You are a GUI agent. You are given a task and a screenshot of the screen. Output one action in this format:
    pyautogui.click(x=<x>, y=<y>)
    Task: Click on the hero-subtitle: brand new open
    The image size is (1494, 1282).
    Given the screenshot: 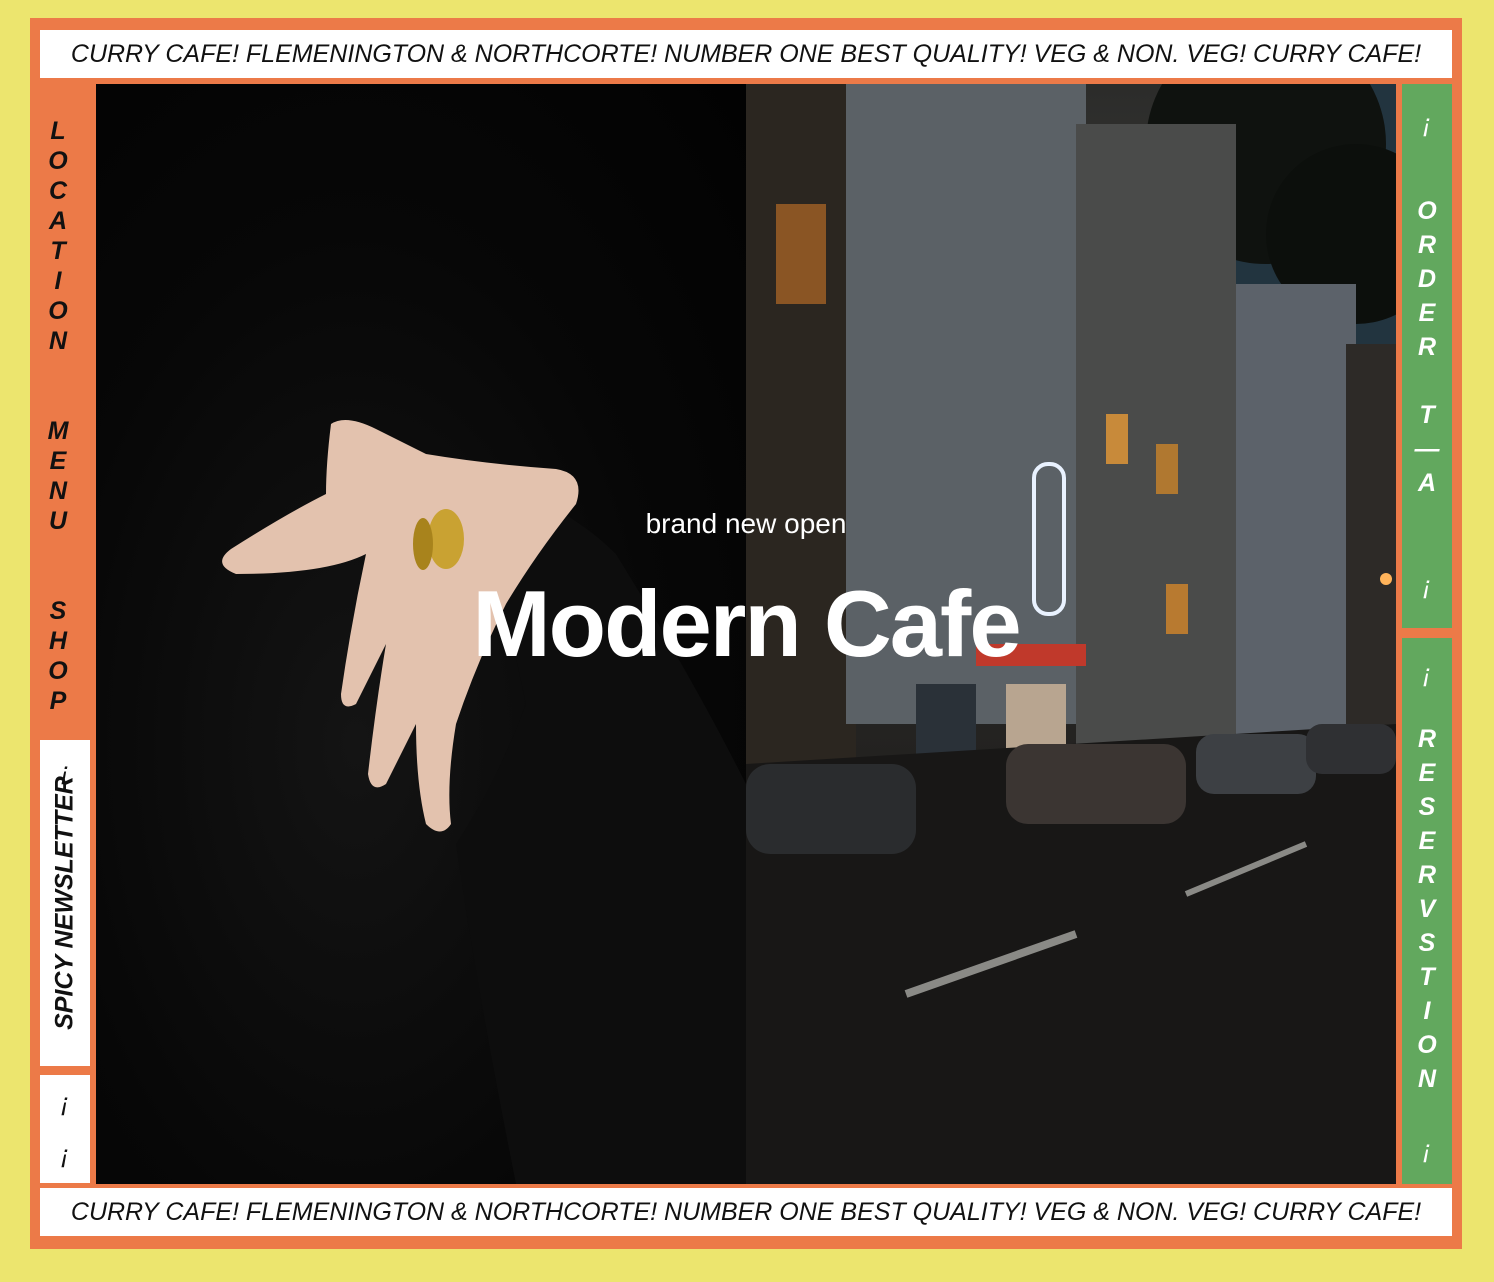 What is the action you would take?
    pyautogui.click(x=746, y=523)
    